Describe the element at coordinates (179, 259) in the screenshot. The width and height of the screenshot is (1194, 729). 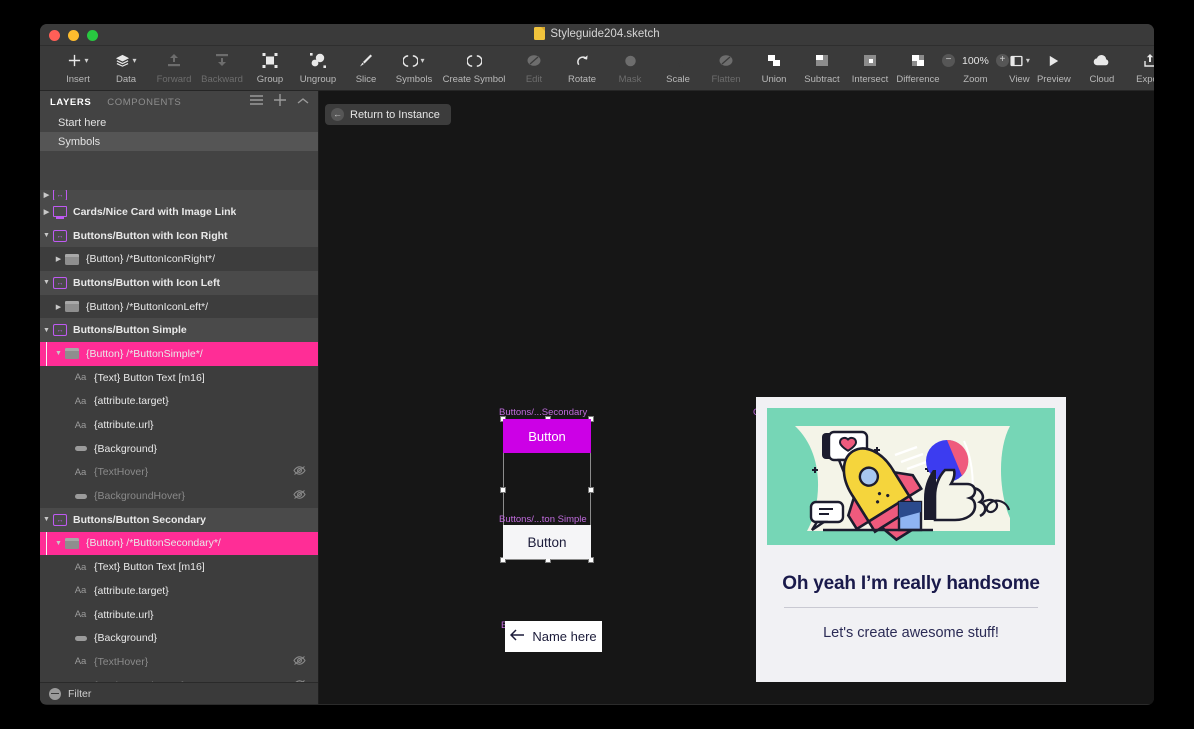
I see `layer-row: ▶ {Button} /*ButtonIconRight*/` at that location.